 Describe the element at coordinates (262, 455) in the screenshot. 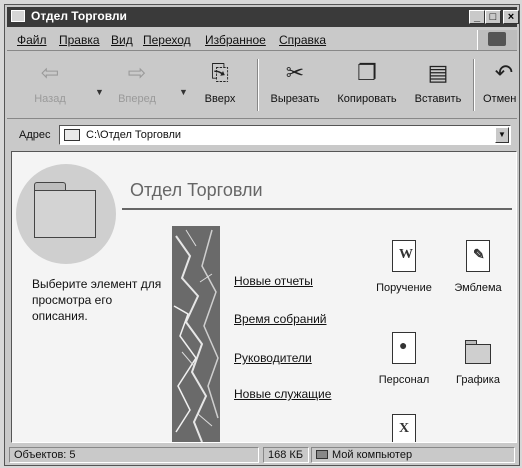

I see `status-bar: Объектов: 5 168 КБ Мой компьютер` at that location.